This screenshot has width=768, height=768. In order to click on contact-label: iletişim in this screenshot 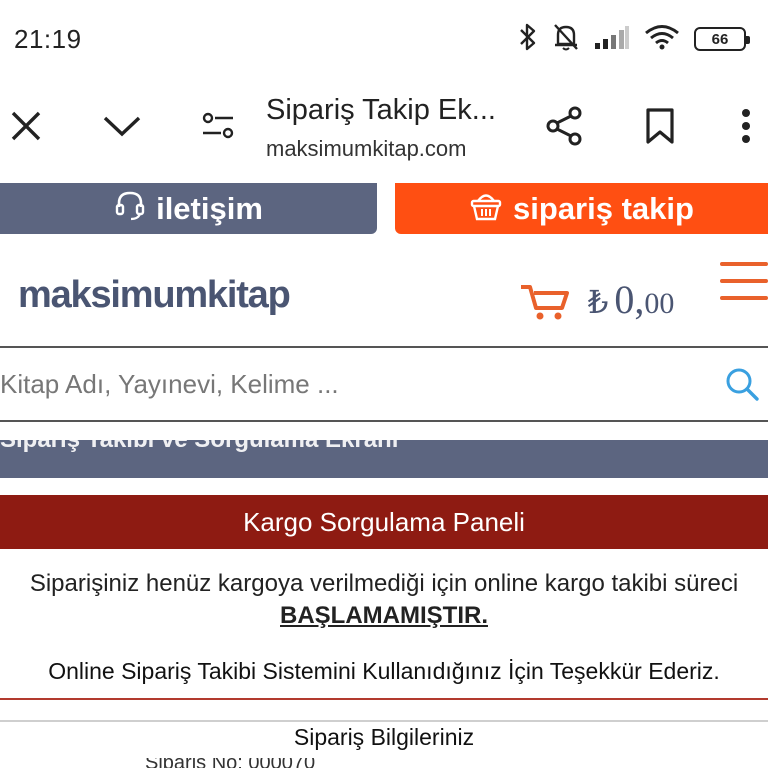, I will do `click(209, 208)`.